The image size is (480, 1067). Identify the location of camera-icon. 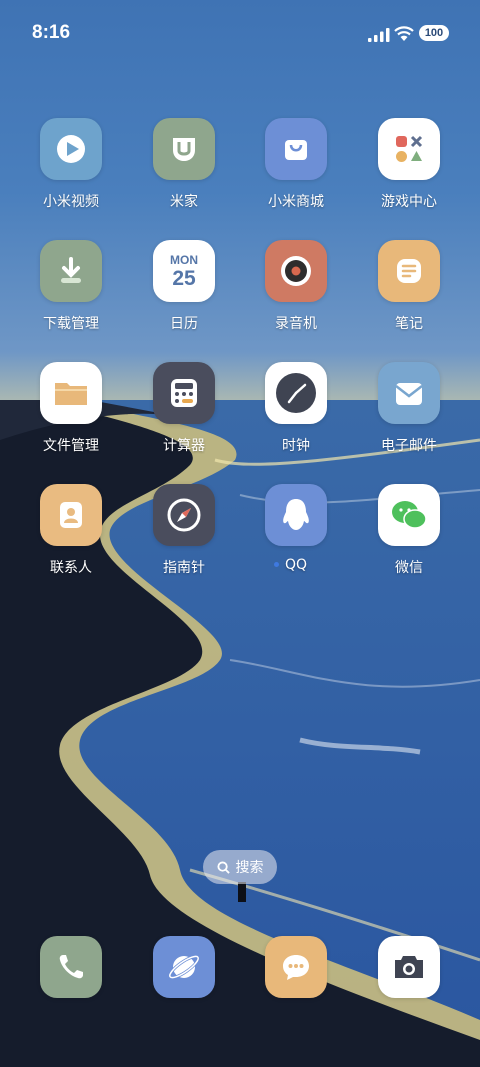
(409, 967).